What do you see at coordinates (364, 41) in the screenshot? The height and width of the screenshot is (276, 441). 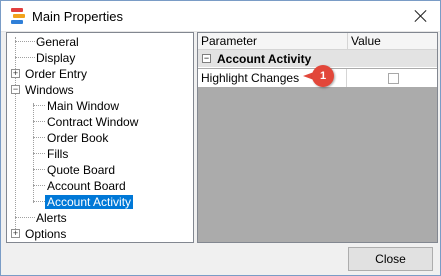 I see `value-column-header: Value` at bounding box center [364, 41].